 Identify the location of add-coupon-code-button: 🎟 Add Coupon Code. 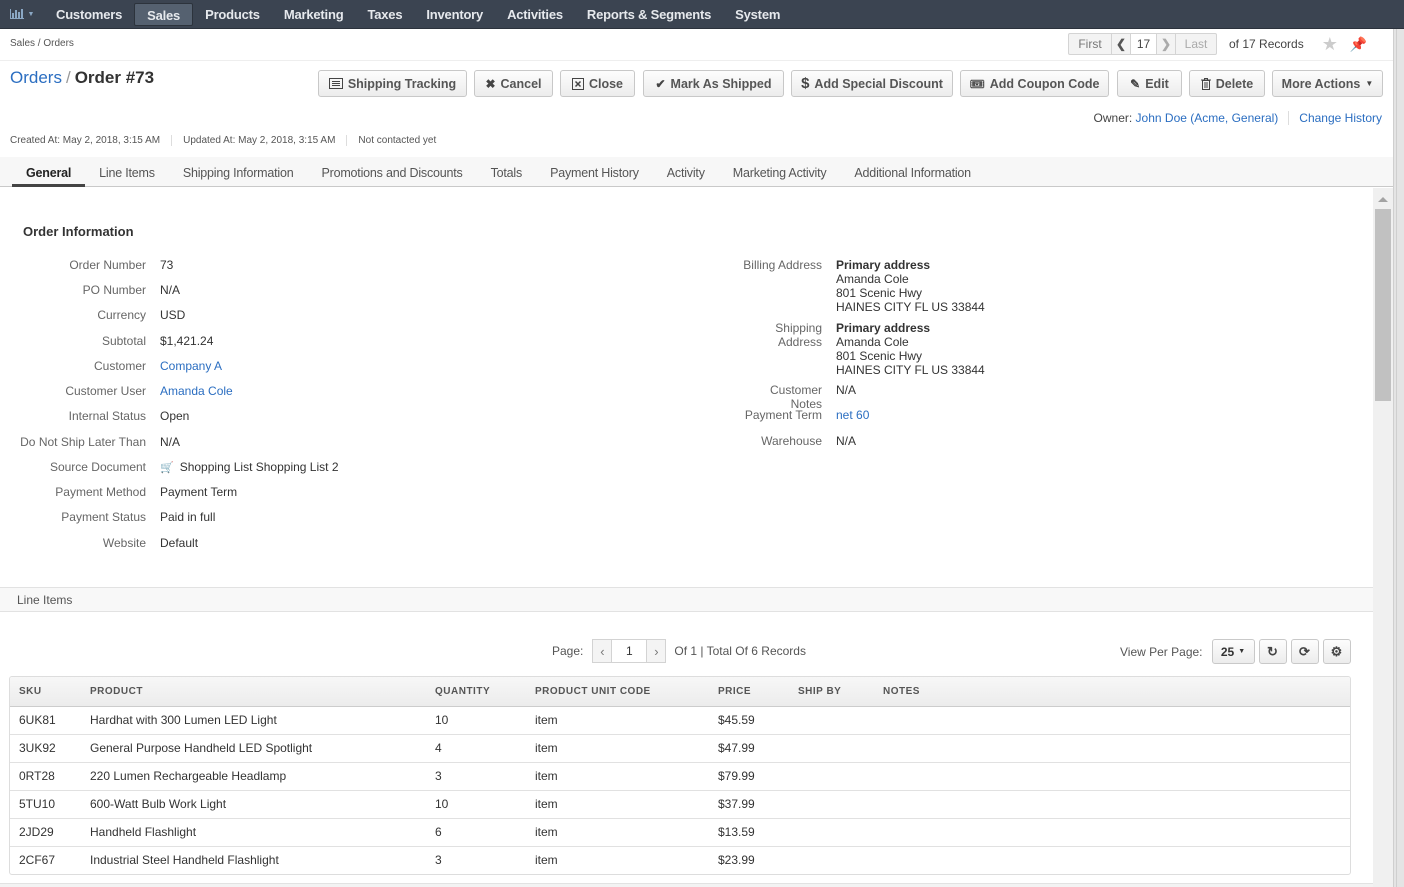
(1034, 83).